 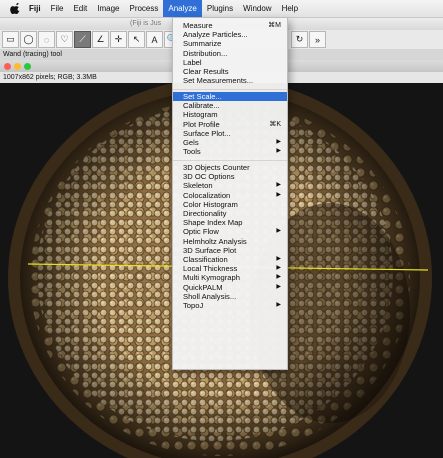 I want to click on menu-item-3d-surface-plot: 3D Surface Plot, so click(x=230, y=250).